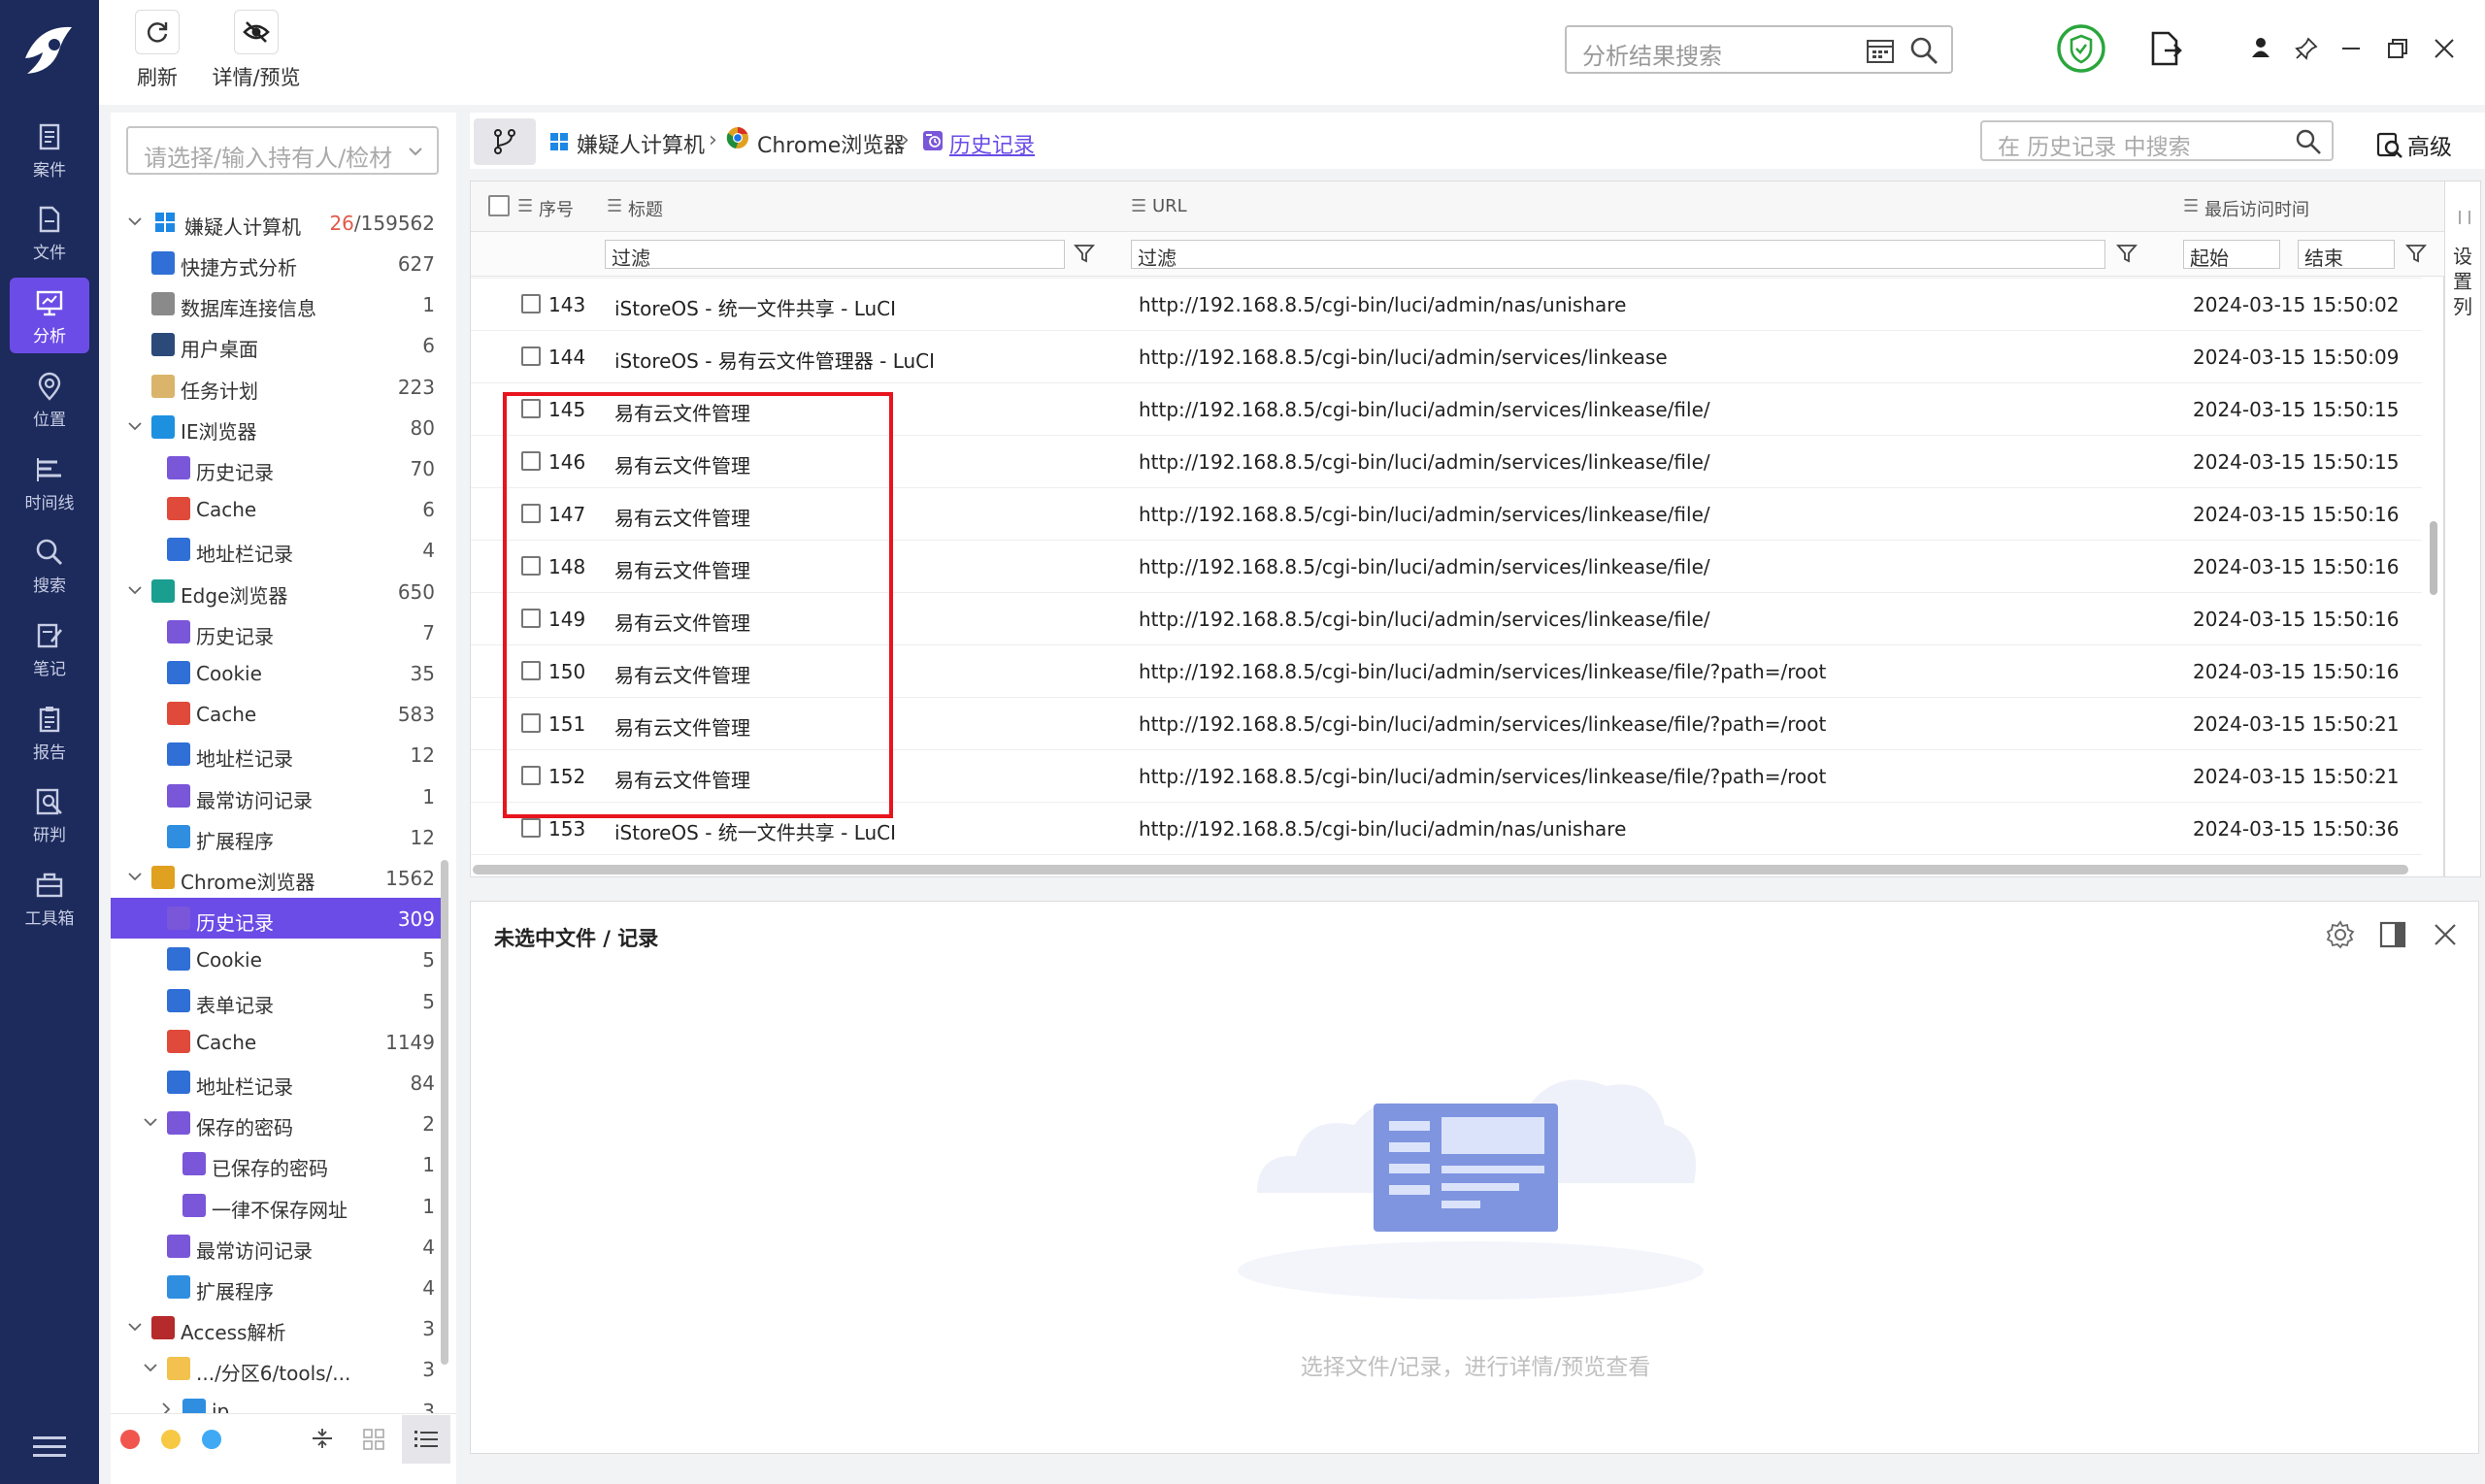  What do you see at coordinates (280, 795) in the screenshot?
I see `tree-item: 最常访问记录 1` at bounding box center [280, 795].